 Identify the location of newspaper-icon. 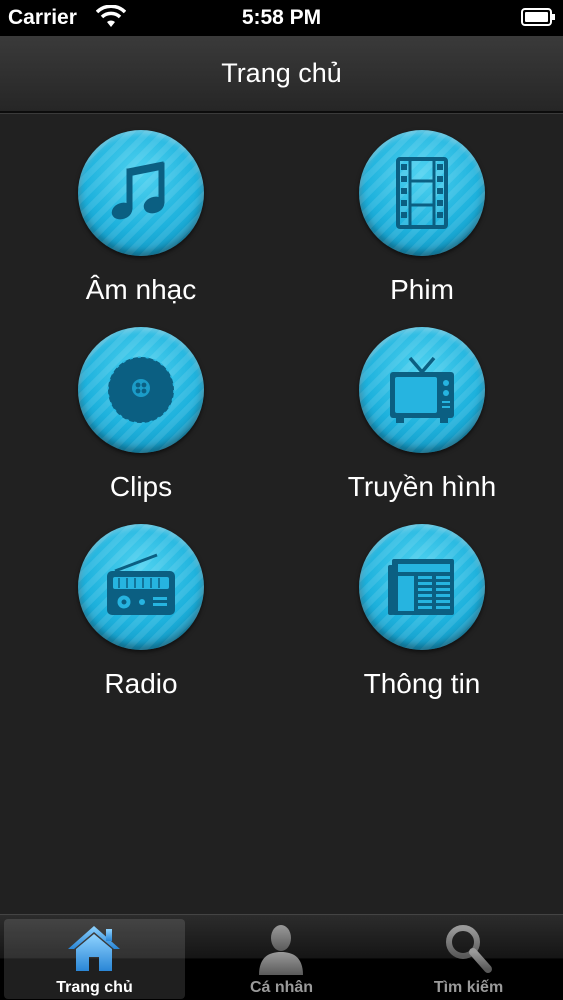
(421, 587).